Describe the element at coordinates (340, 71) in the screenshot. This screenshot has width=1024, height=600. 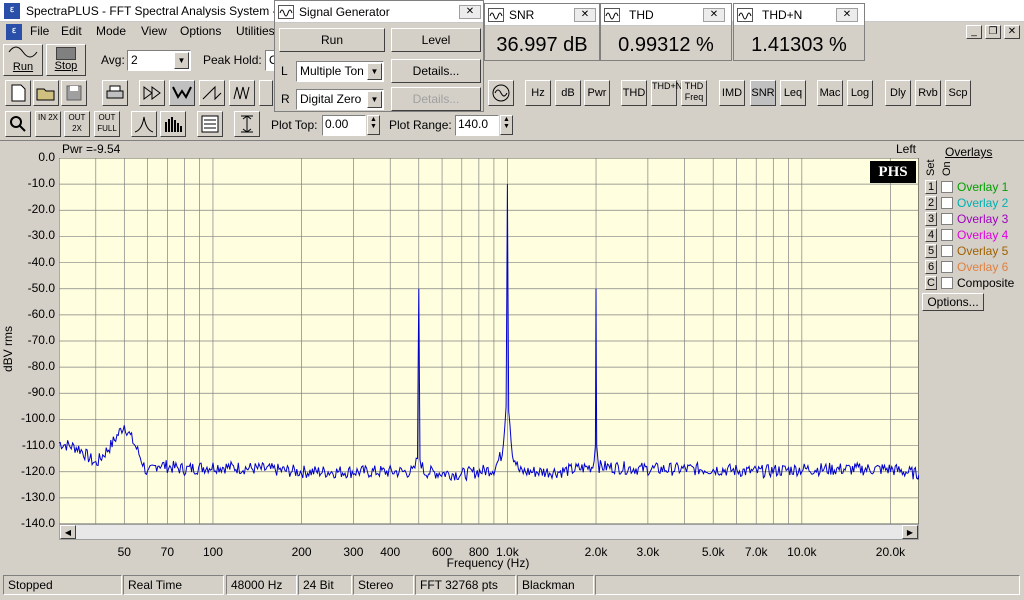
I see `left-waveform-select: Multiple Ton ▼` at that location.